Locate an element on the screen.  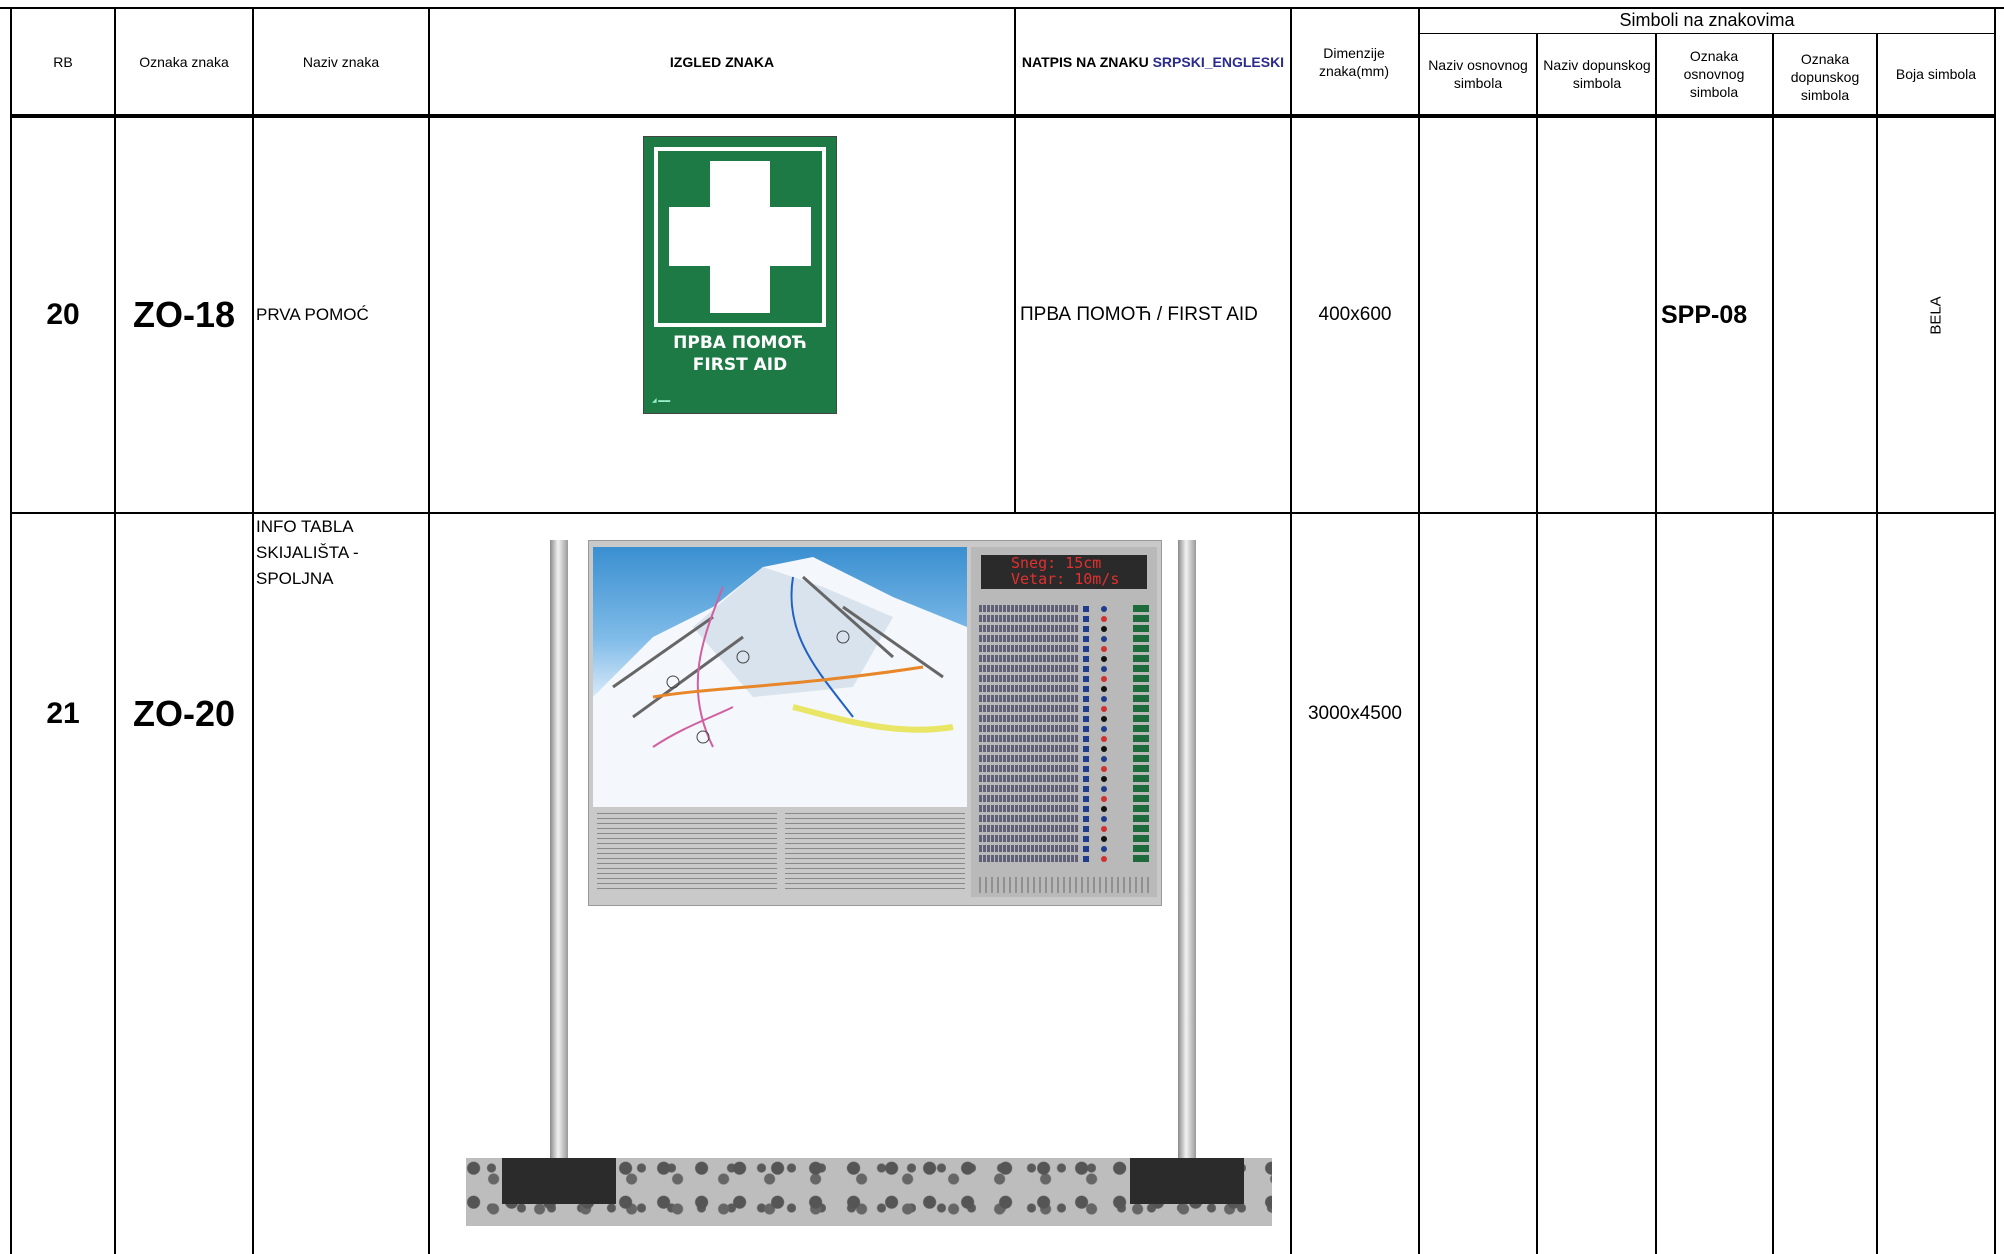
row-21-oznaka: ZO-20 is located at coordinates (184, 713).